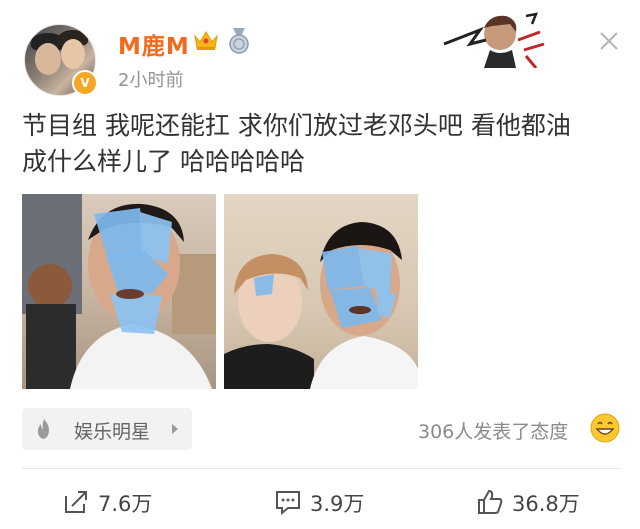  What do you see at coordinates (76, 502) in the screenshot?
I see `share-icon` at bounding box center [76, 502].